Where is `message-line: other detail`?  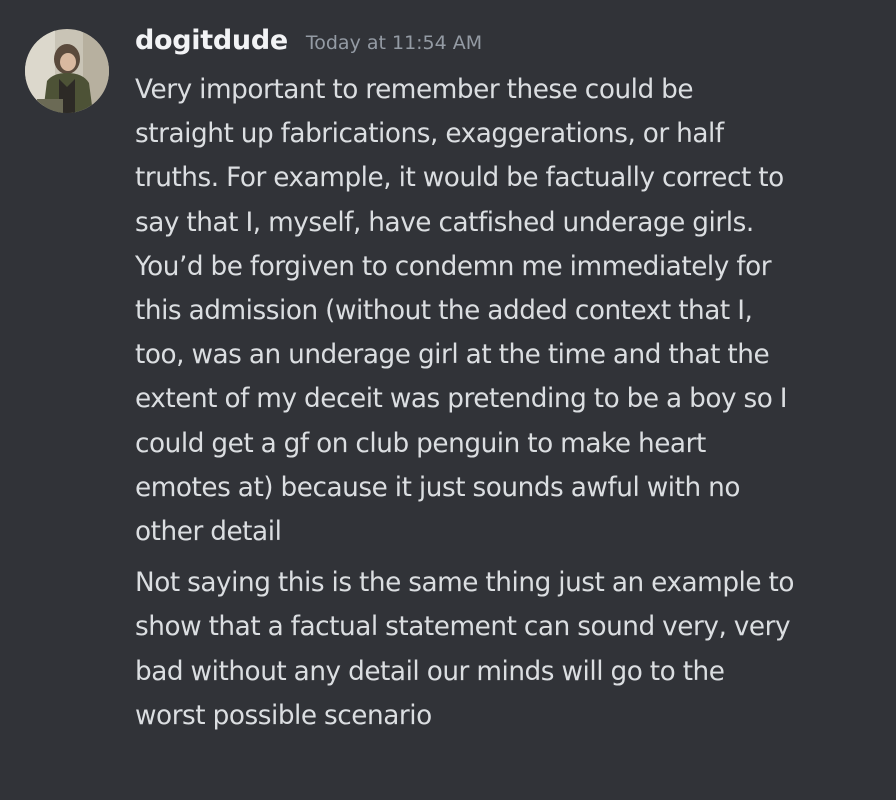
message-line: other detail is located at coordinates (208, 532).